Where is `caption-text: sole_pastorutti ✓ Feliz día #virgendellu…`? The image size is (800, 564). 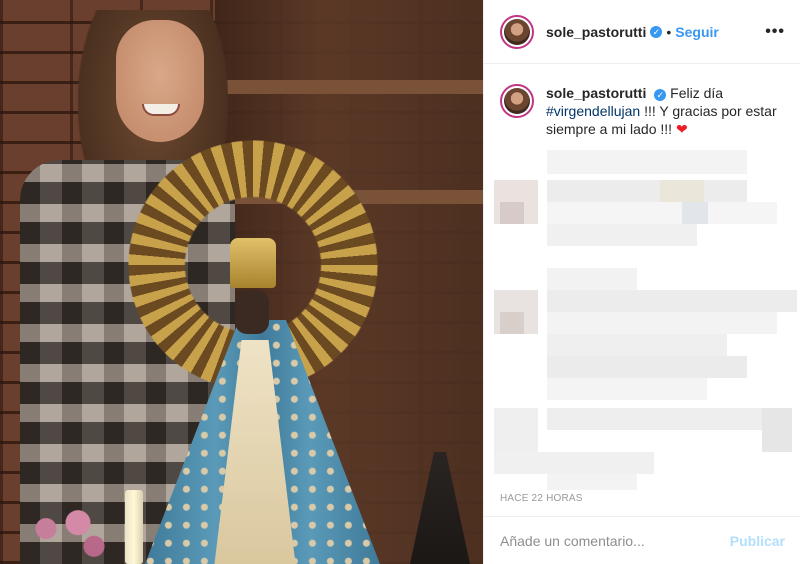
caption-text: sole_pastorutti ✓ Feliz día #virgendellu… is located at coordinates (668, 111).